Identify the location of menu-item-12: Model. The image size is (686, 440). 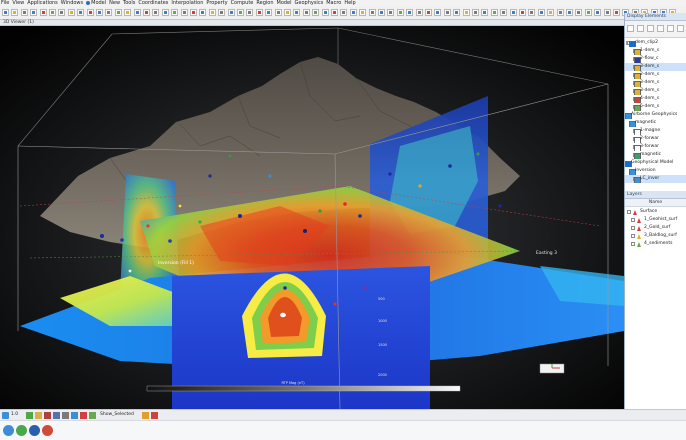
(286, 3).